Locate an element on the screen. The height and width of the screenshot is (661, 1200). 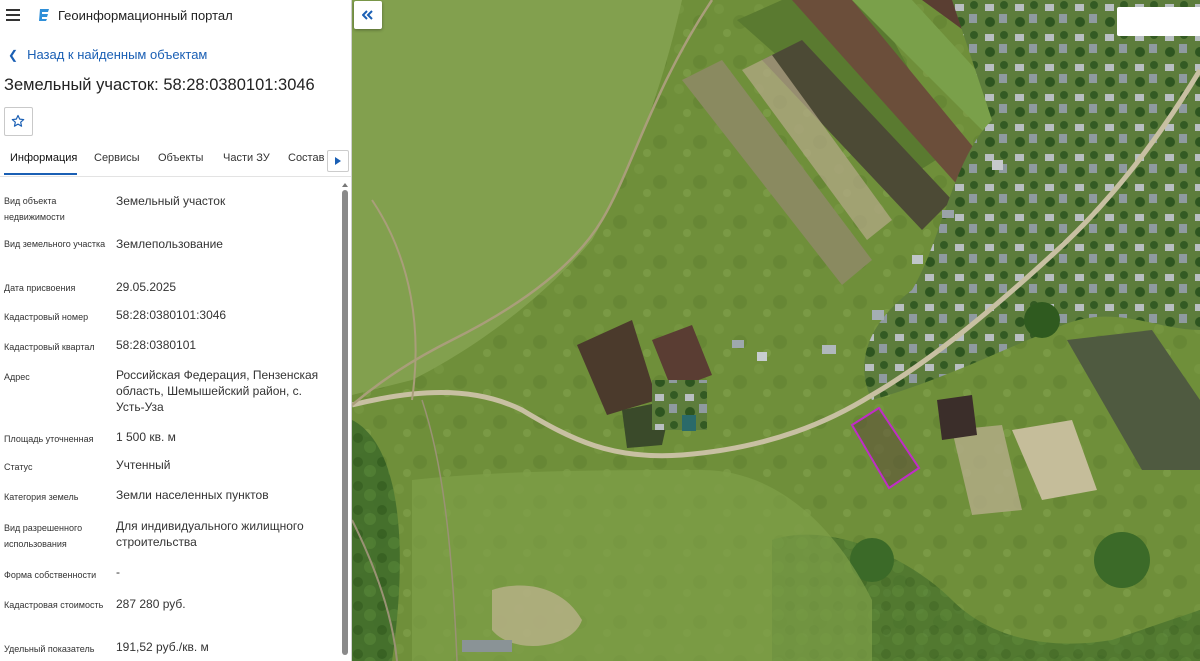
property-label: Вид земельного участка is located at coordinates (55, 244).